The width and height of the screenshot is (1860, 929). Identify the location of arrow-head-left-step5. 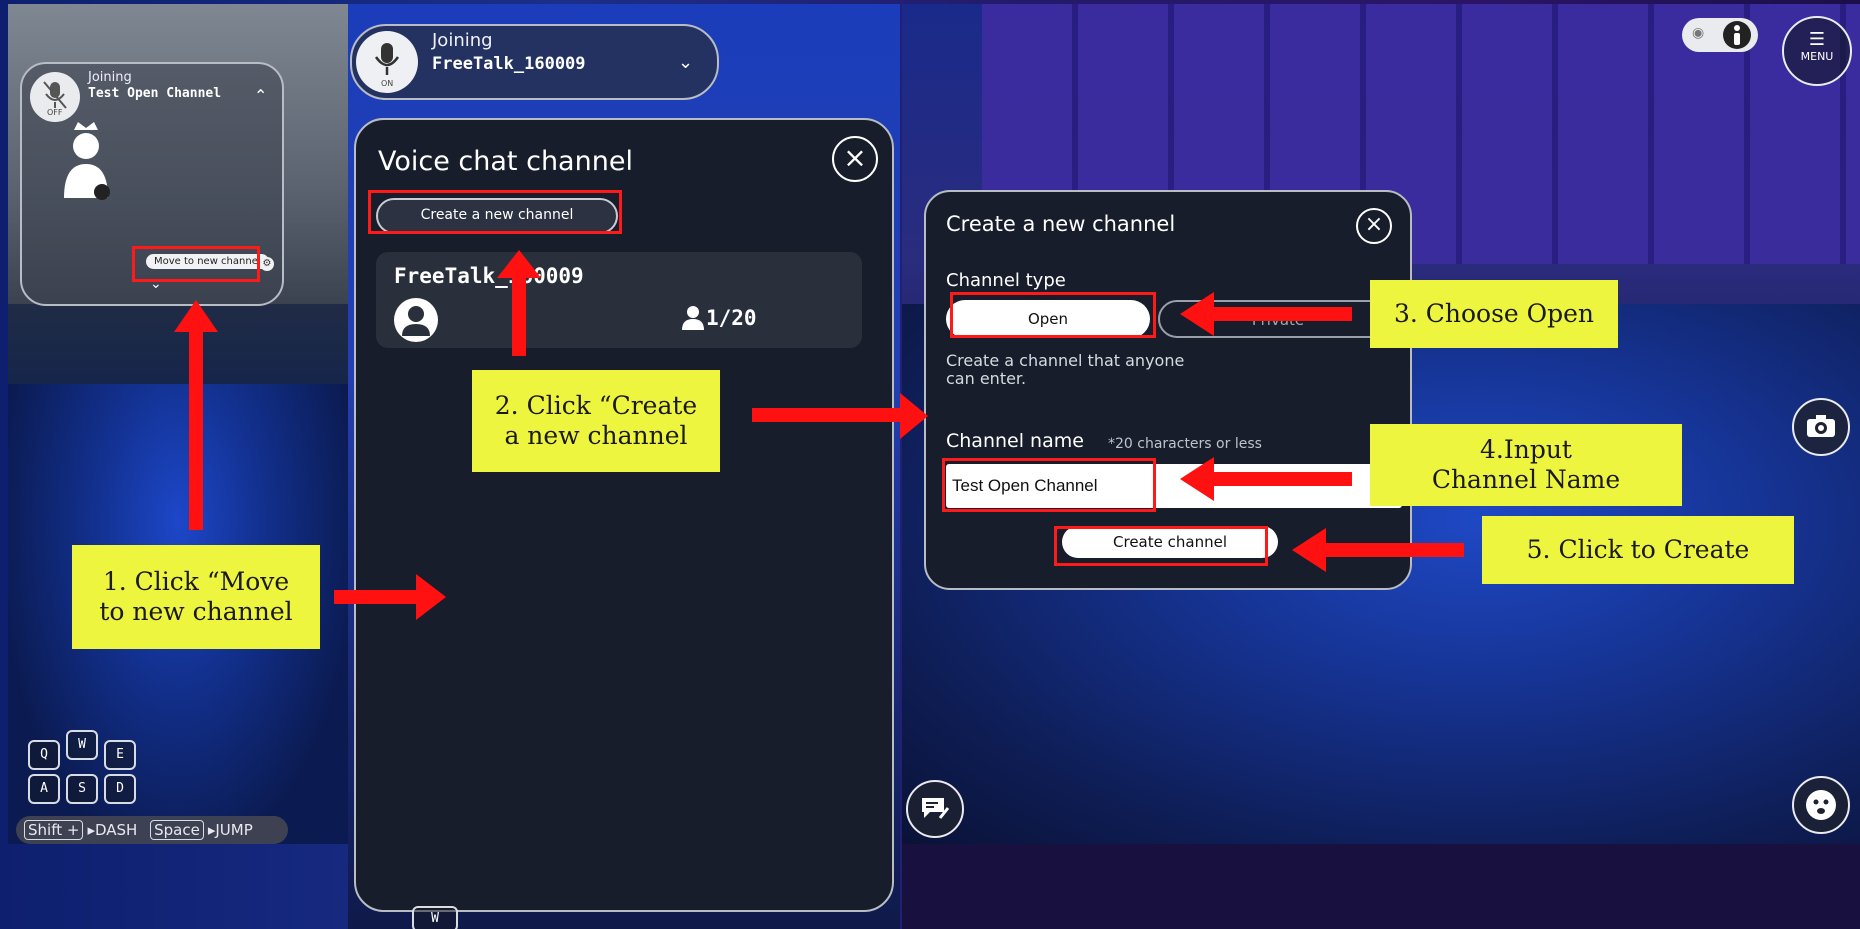
(1309, 550).